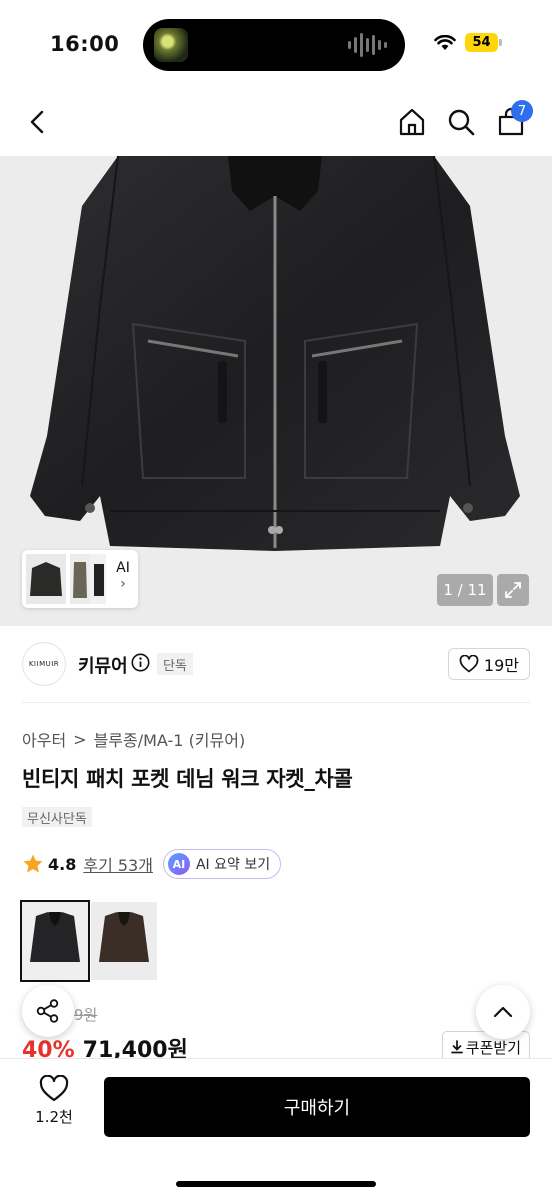 The width and height of the screenshot is (552, 1200). I want to click on swatch-image-brown, so click(124, 941).